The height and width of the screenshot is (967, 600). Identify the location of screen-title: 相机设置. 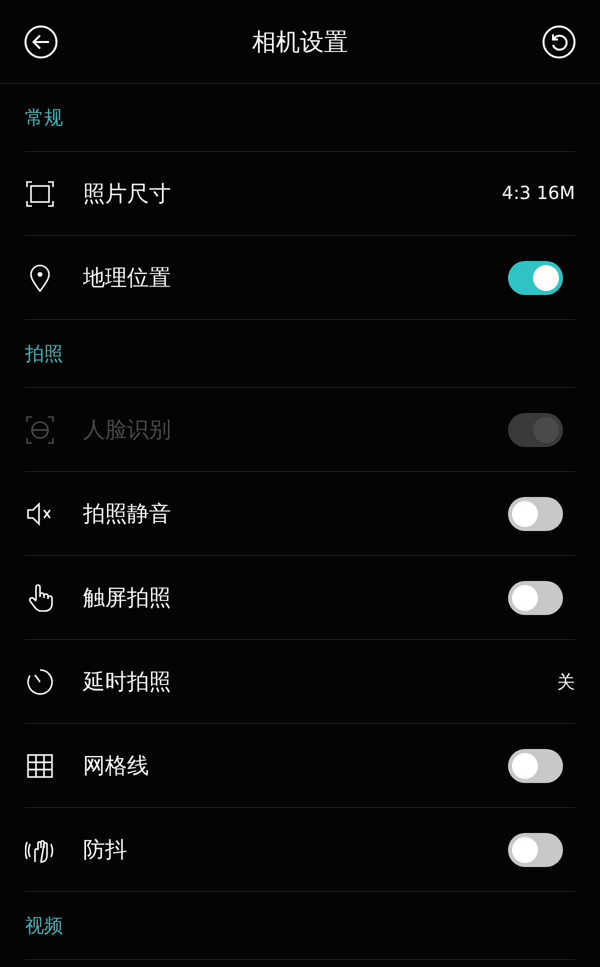
(300, 42).